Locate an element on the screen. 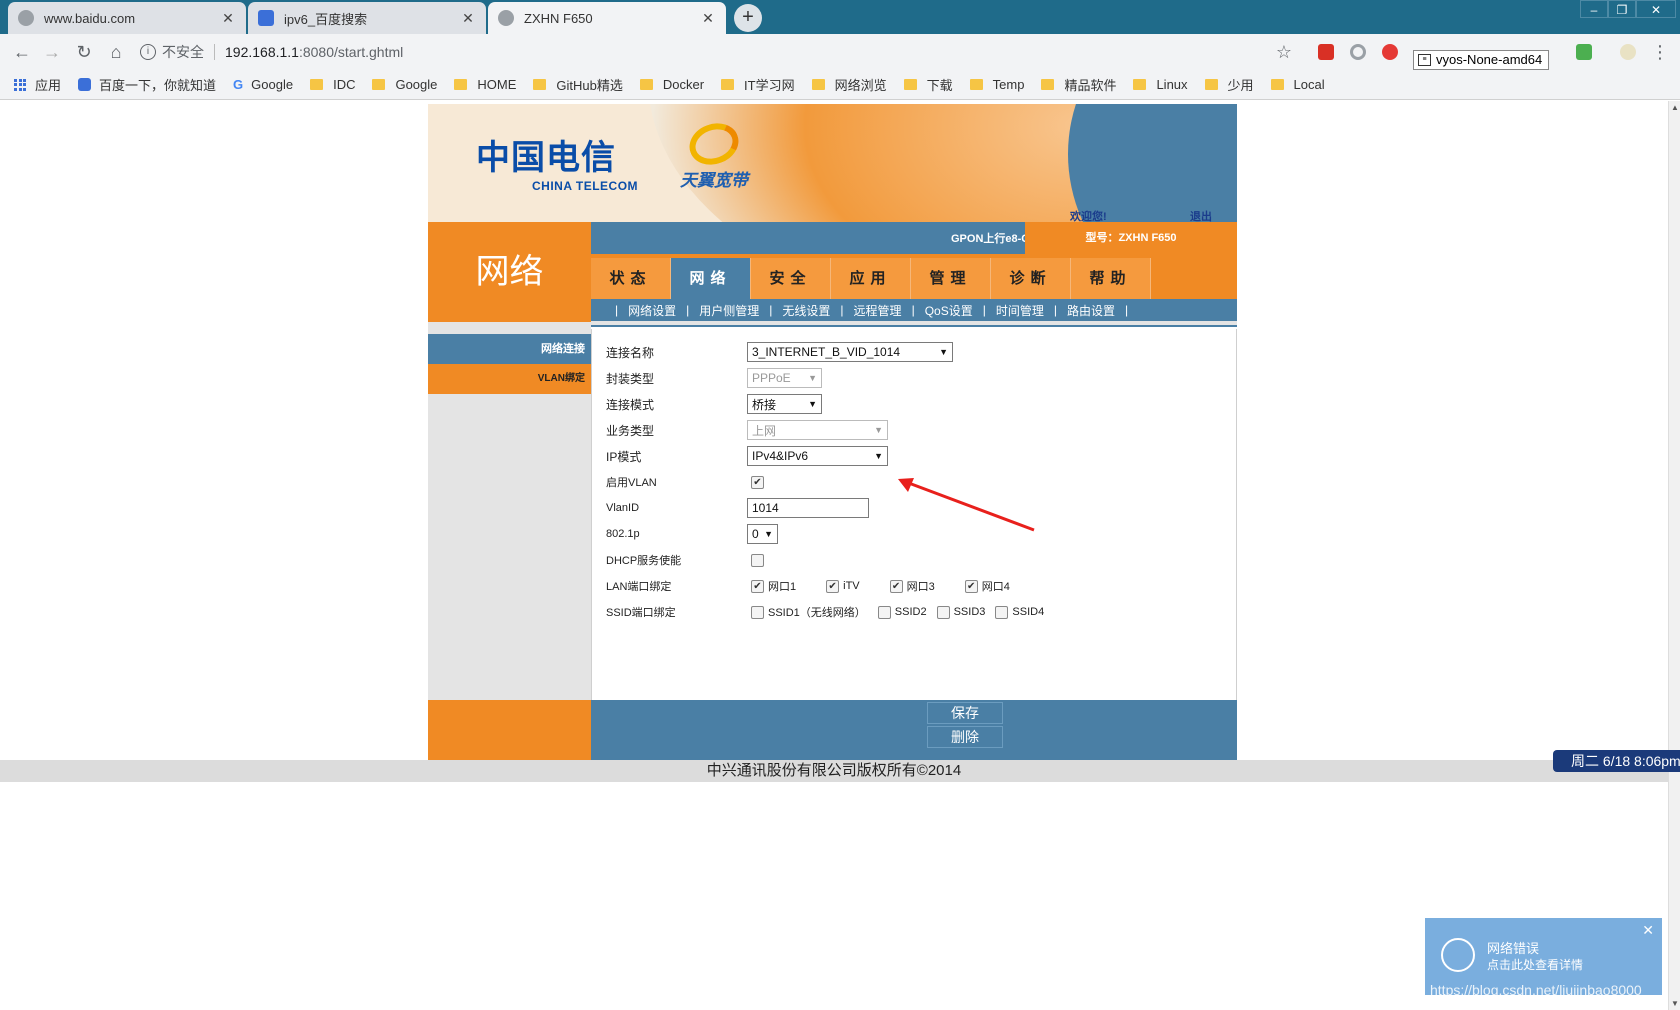  vlan-enable-checkbox: ✔ is located at coordinates (757, 482).